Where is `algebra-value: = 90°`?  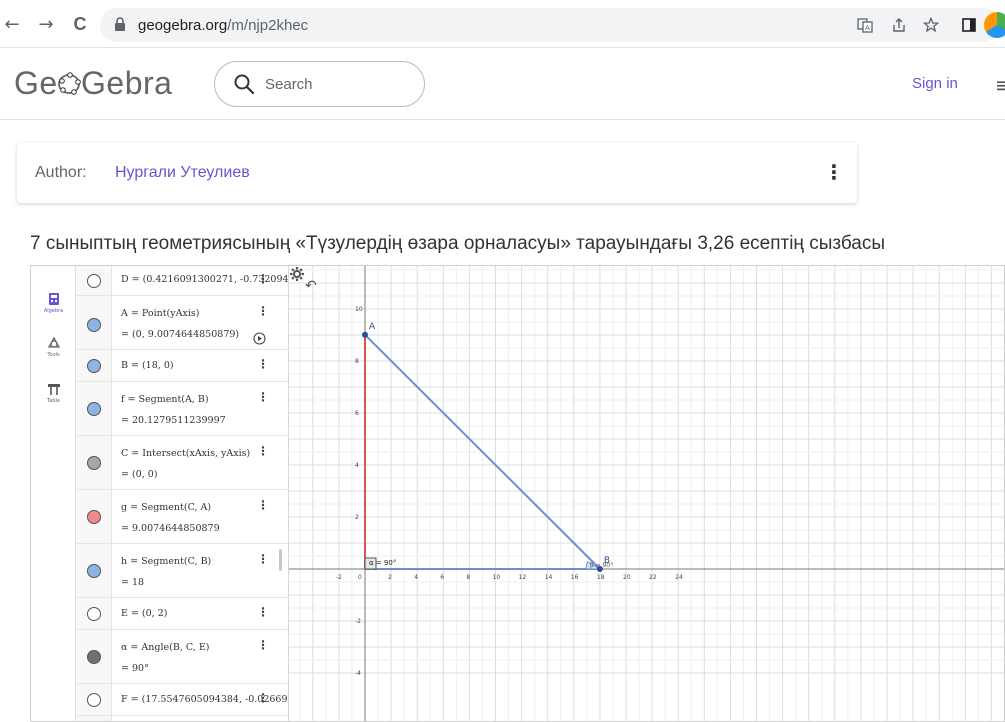
algebra-value: = 90° is located at coordinates (135, 668).